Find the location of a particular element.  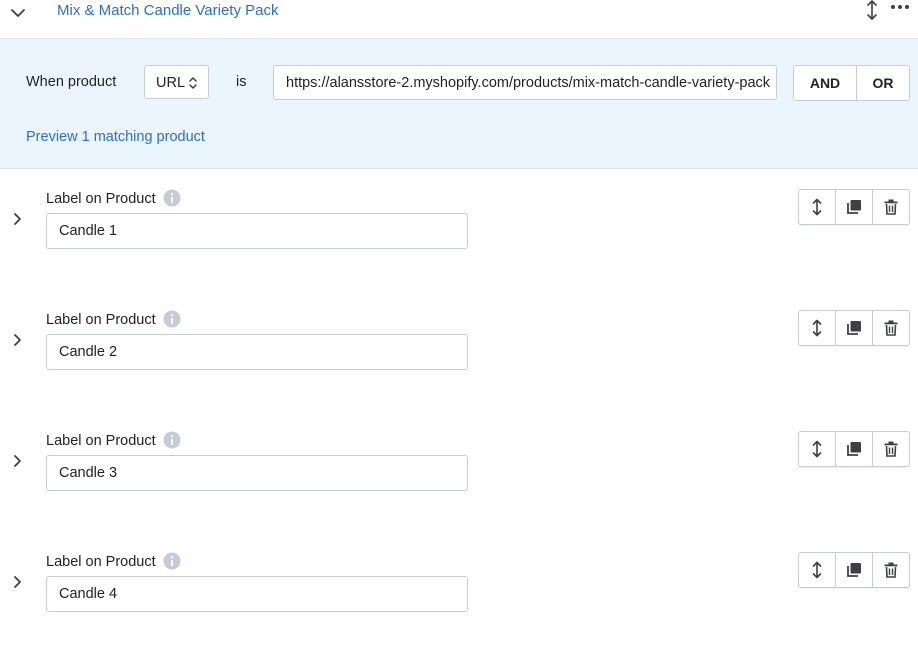

logic-toggle: AND OR is located at coordinates (851, 83).